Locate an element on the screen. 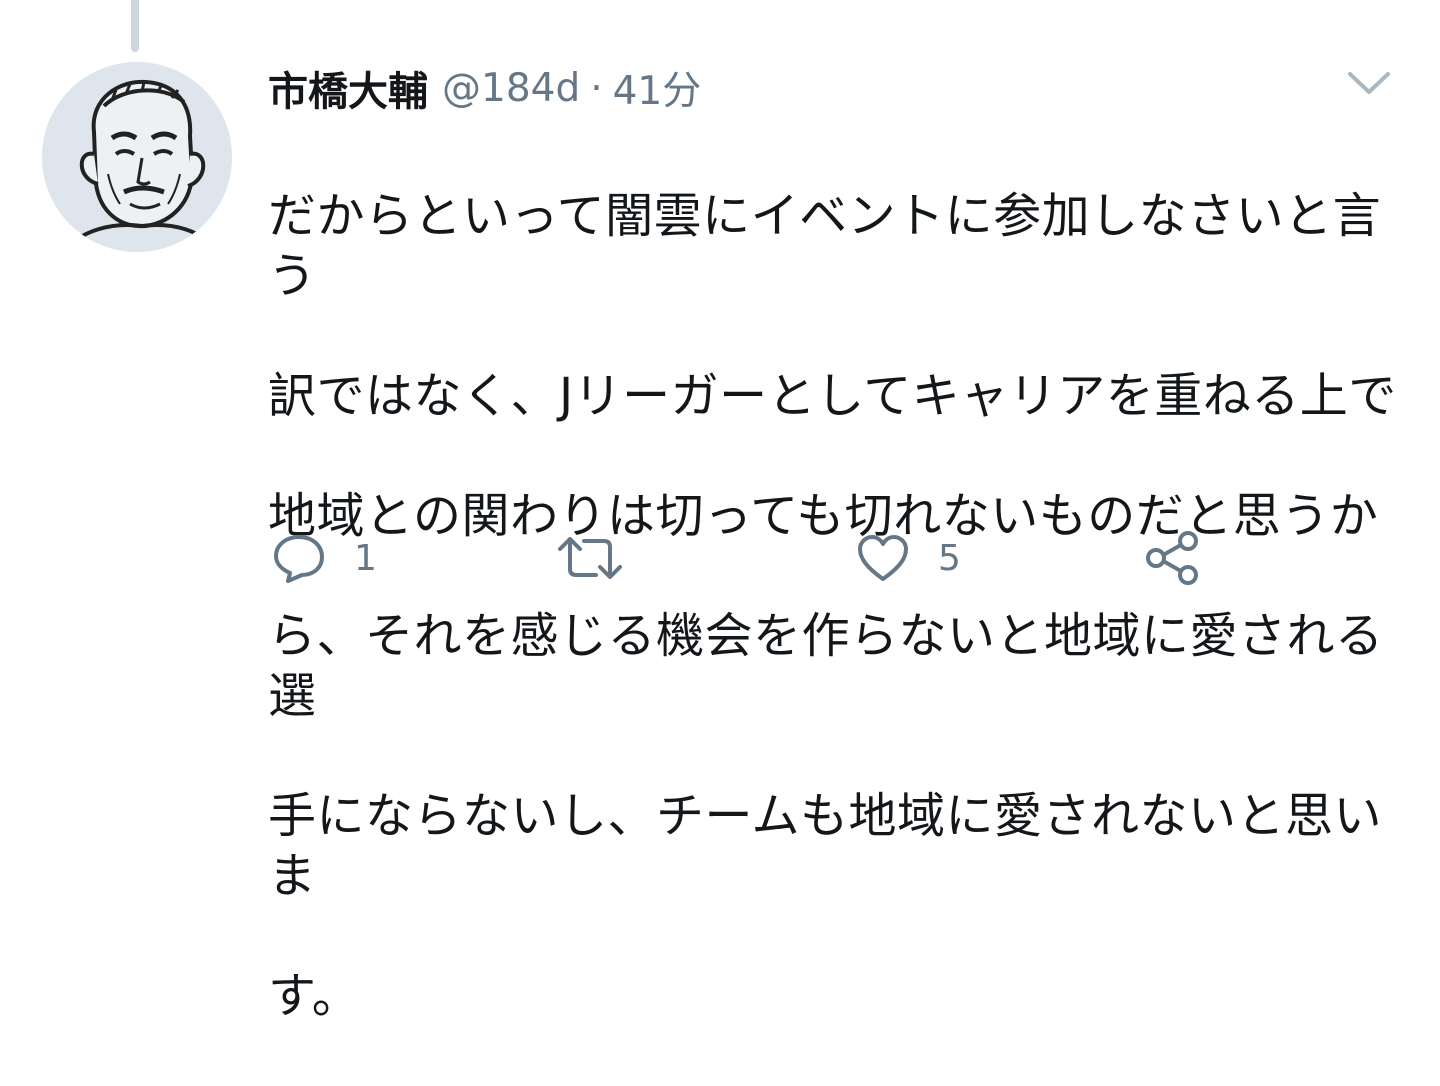  like-count: 5 is located at coordinates (949, 558).